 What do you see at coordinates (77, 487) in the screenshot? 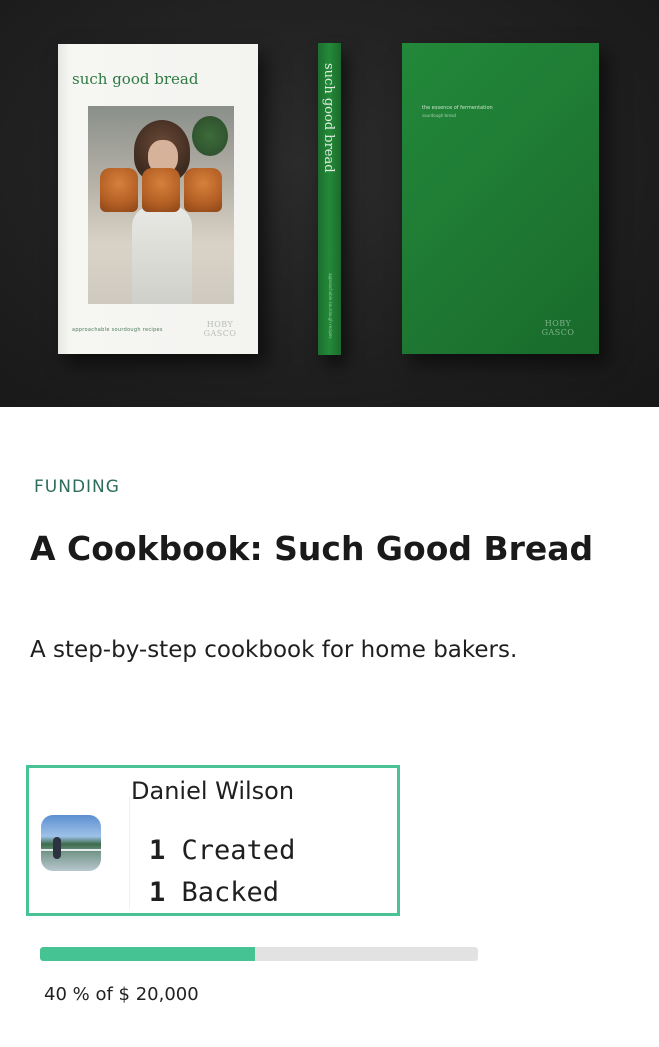
I see `project-category: FUNDING` at bounding box center [77, 487].